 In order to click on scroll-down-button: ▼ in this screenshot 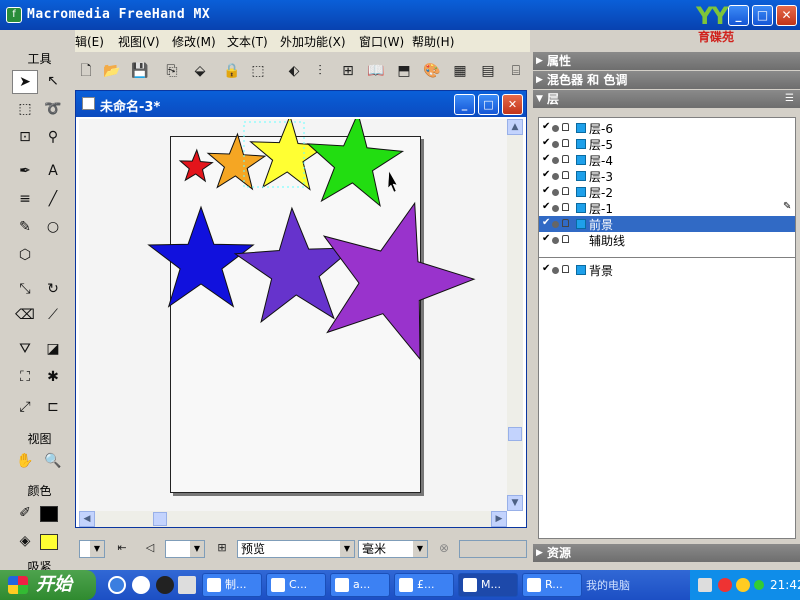, I will do `click(515, 503)`.